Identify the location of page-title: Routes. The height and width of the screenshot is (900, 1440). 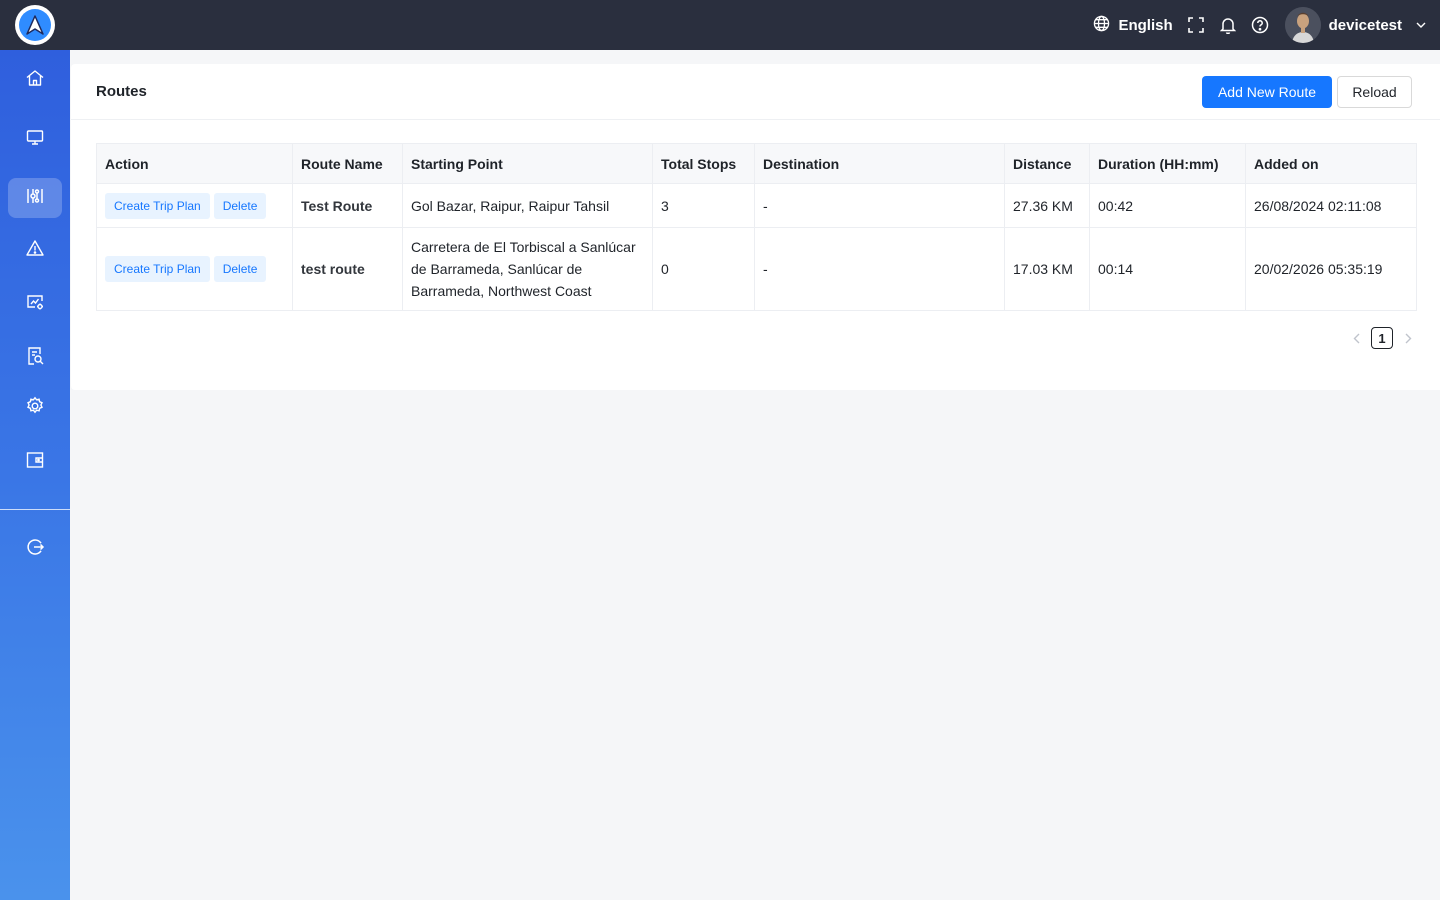
(121, 91).